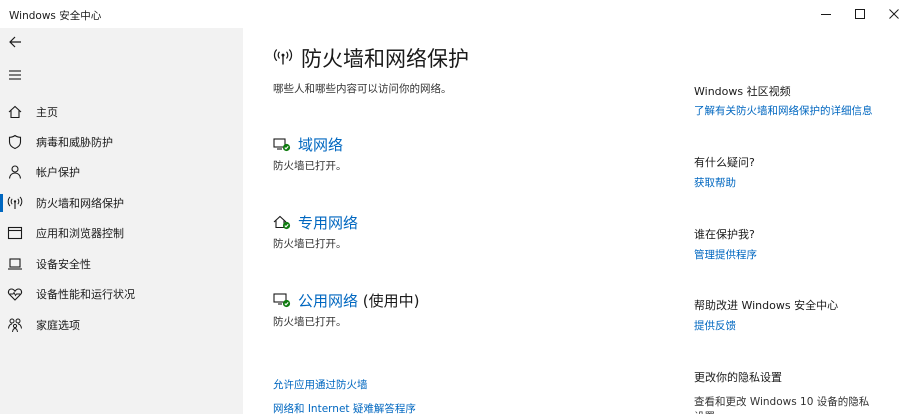  What do you see at coordinates (85, 294) in the screenshot?
I see `sidebar-item-label: 设备性能和运行状况` at bounding box center [85, 294].